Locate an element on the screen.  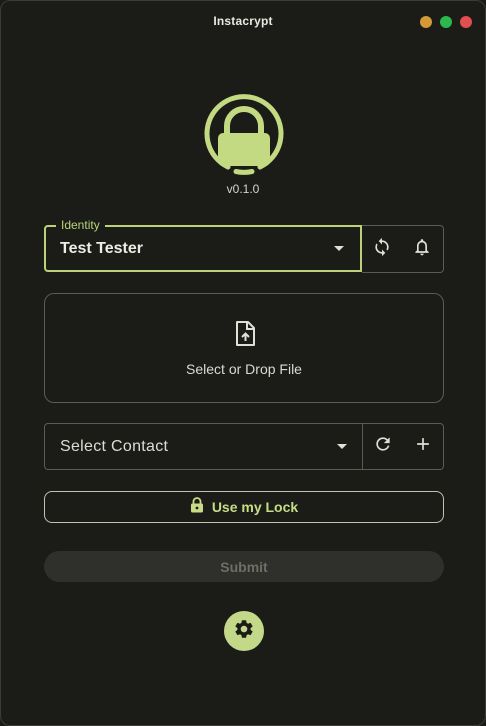
padlock-logo-icon is located at coordinates (244, 135).